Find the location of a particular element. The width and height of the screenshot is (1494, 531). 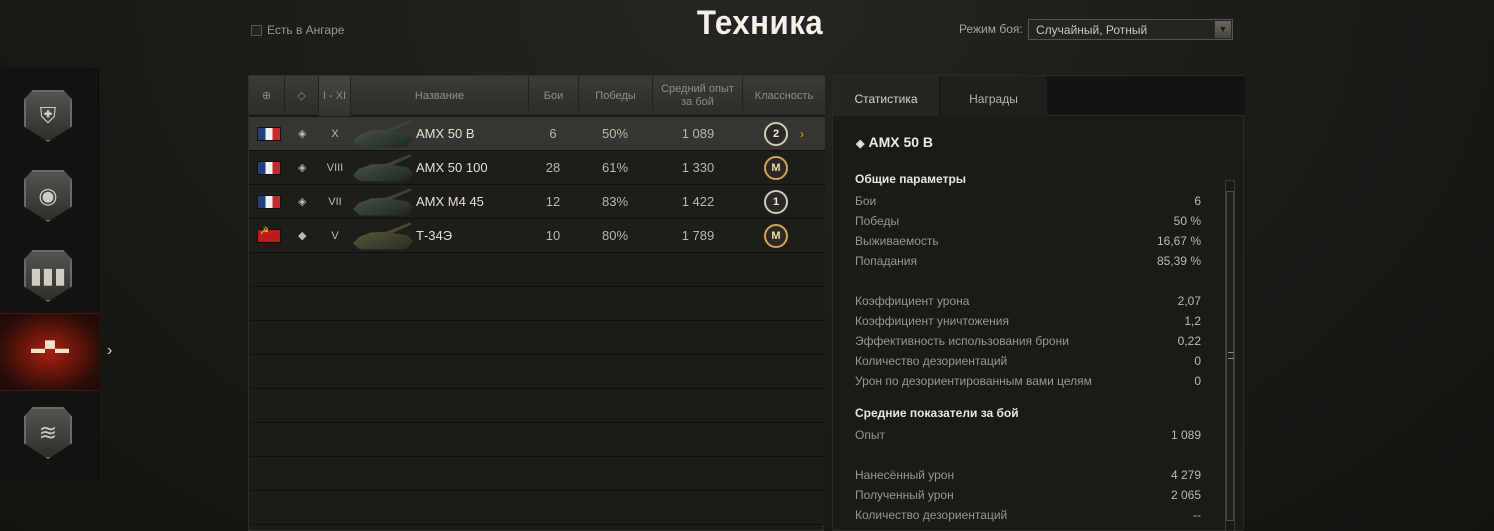

avg-exp-cell: 1 789 is located at coordinates (698, 235).